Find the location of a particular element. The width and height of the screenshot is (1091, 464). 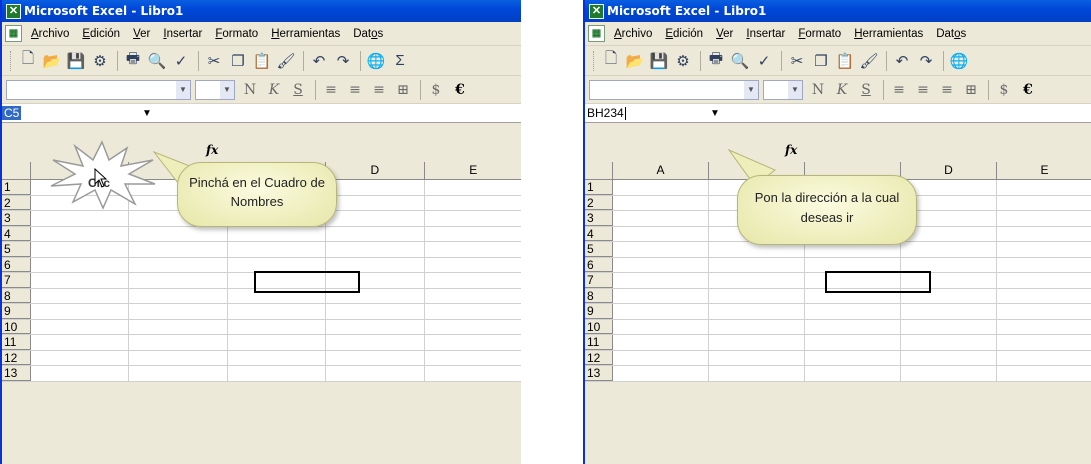

font-size-combo: ▼ is located at coordinates (215, 89).